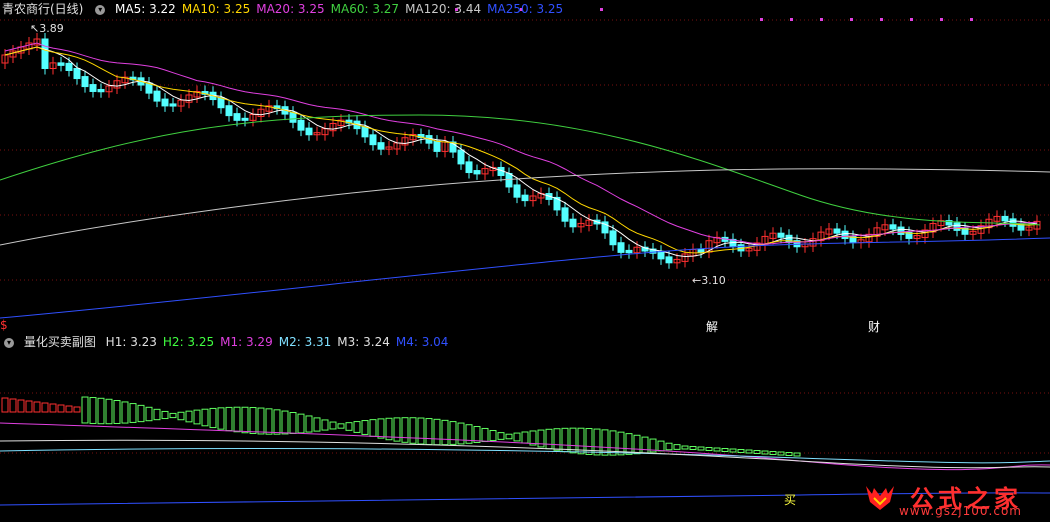 The image size is (1050, 522). Describe the element at coordinates (216, 9) in the screenshot. I see `ma-value-1: MA10: 3.25` at that location.